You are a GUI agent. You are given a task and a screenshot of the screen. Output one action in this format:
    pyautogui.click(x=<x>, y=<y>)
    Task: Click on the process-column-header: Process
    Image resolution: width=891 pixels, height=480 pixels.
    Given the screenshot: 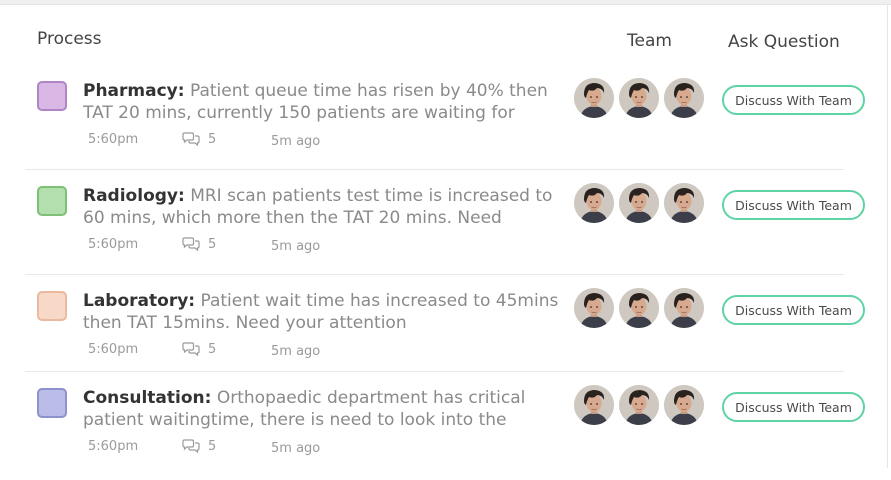 What is the action you would take?
    pyautogui.click(x=69, y=39)
    